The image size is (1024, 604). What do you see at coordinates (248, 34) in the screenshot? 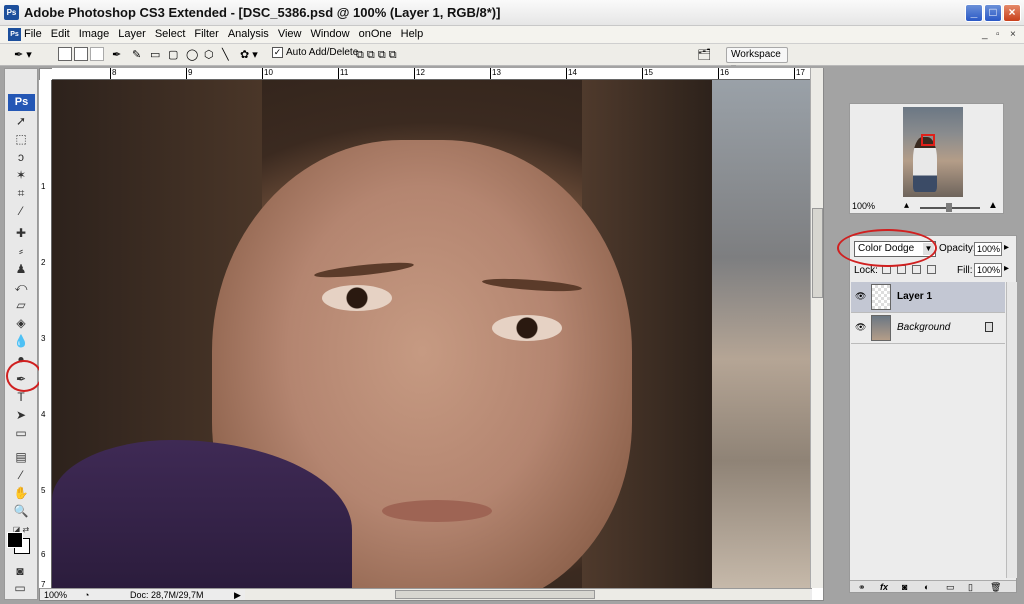
I see `menu-analysis: Analysis` at bounding box center [248, 34].